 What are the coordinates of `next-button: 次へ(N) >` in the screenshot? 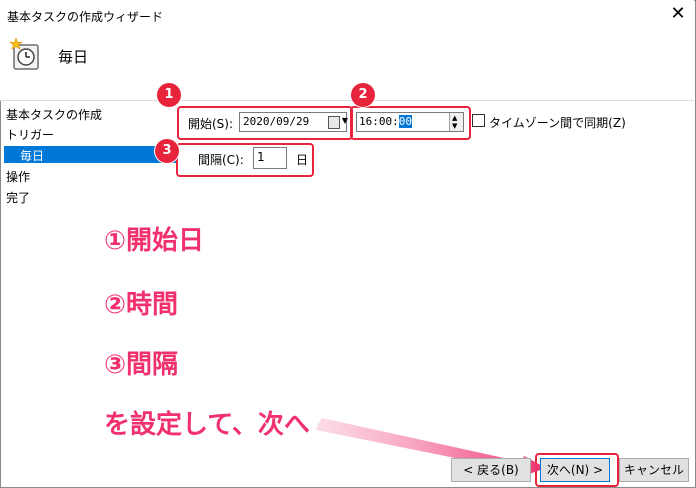 It's located at (575, 470).